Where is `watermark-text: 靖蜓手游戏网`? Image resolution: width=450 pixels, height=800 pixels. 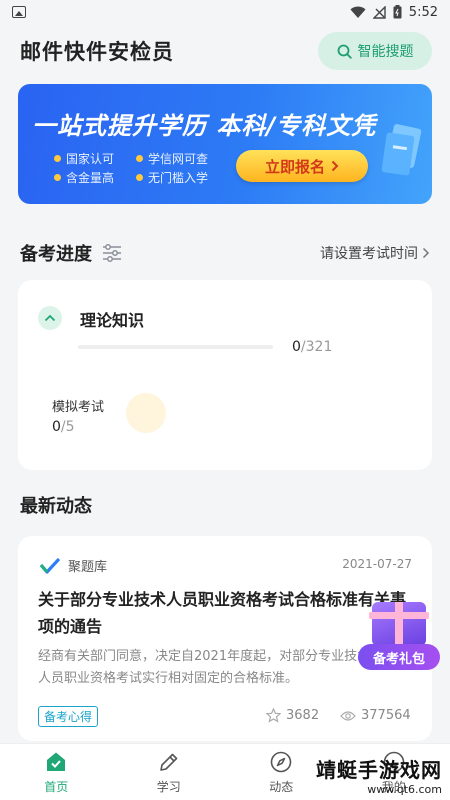 watermark-text: 靖蜓手游戏网 is located at coordinates (379, 770).